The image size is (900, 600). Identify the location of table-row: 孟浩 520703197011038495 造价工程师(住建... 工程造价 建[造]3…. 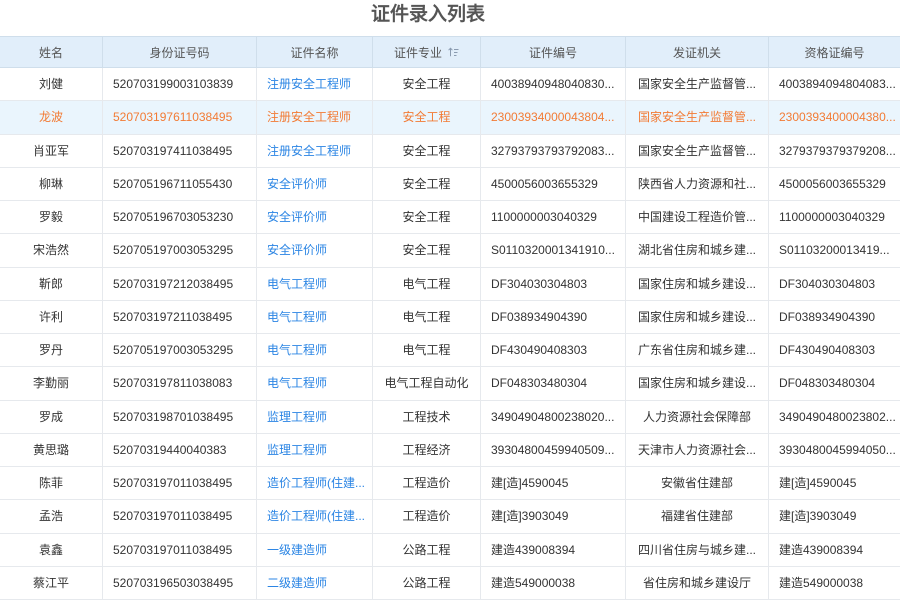
(450, 517).